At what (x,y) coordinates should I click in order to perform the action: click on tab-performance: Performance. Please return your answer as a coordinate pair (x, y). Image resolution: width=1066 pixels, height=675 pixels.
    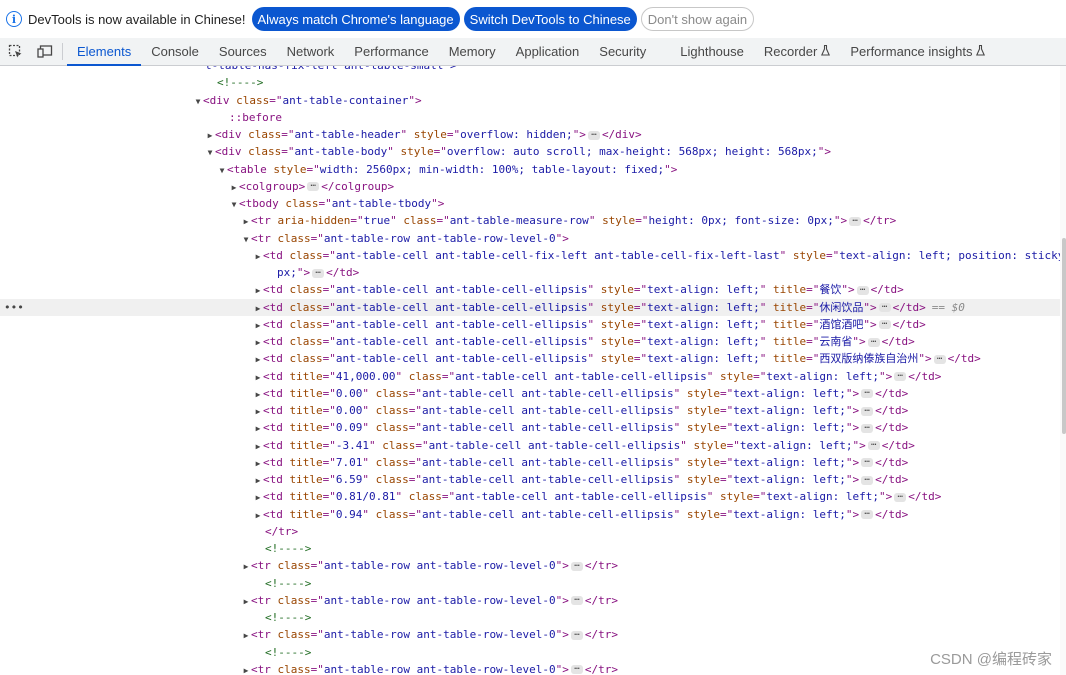
    Looking at the image, I should click on (391, 51).